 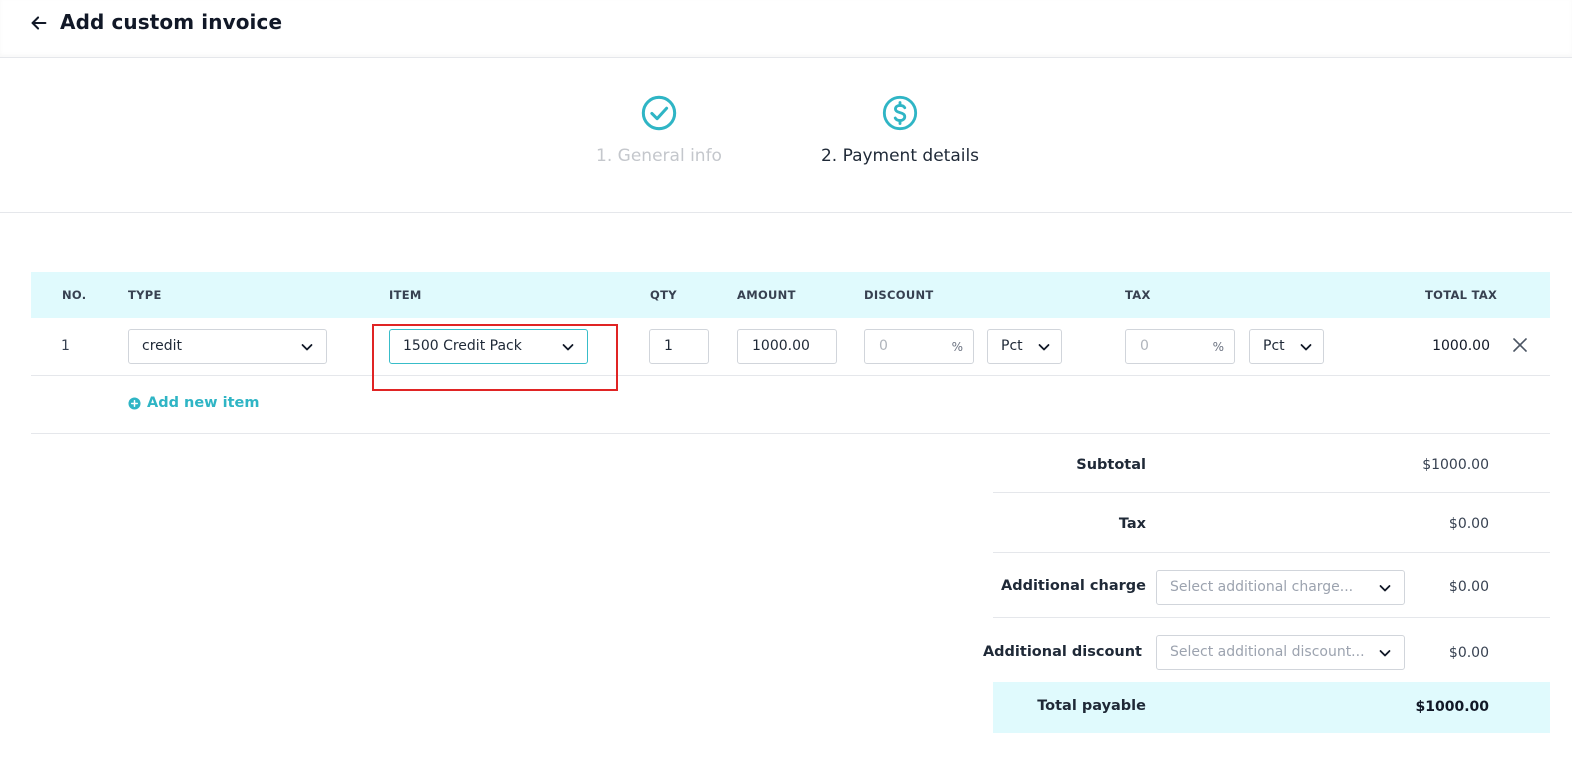 What do you see at coordinates (1271, 523) in the screenshot?
I see `summary-tax-row: Tax $0.00` at bounding box center [1271, 523].